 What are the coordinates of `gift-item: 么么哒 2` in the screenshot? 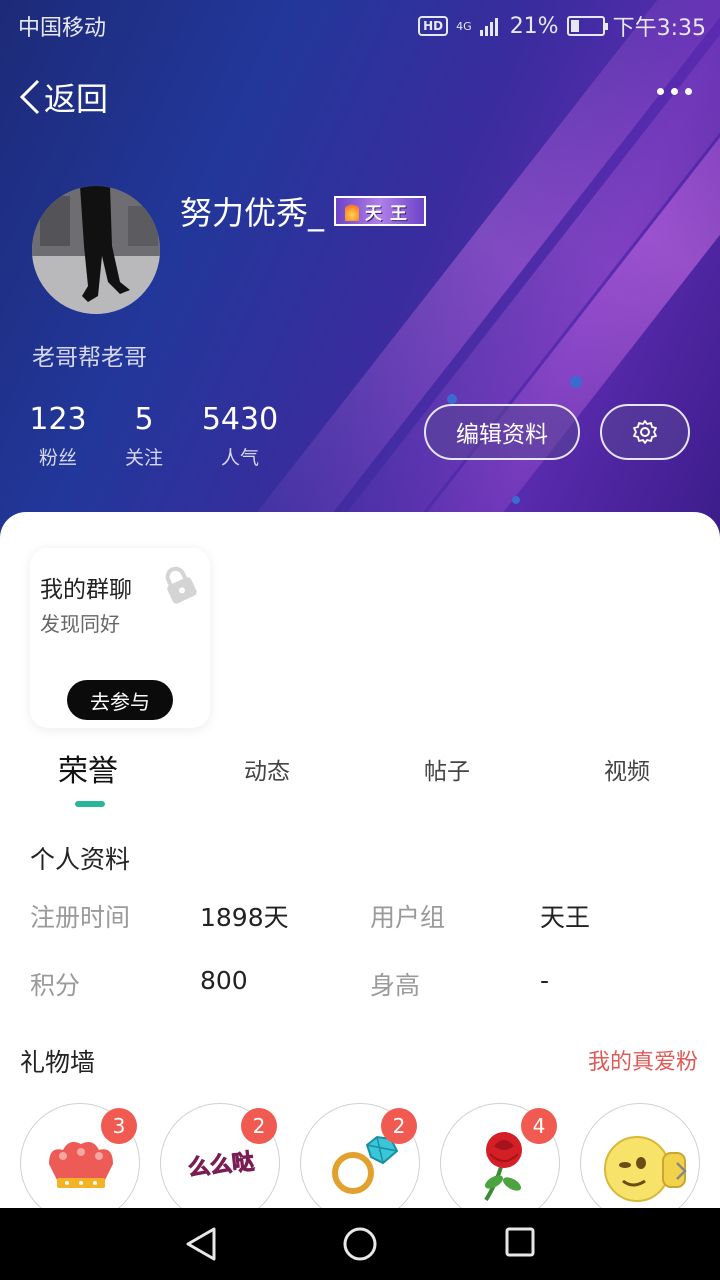 It's located at (220, 1163).